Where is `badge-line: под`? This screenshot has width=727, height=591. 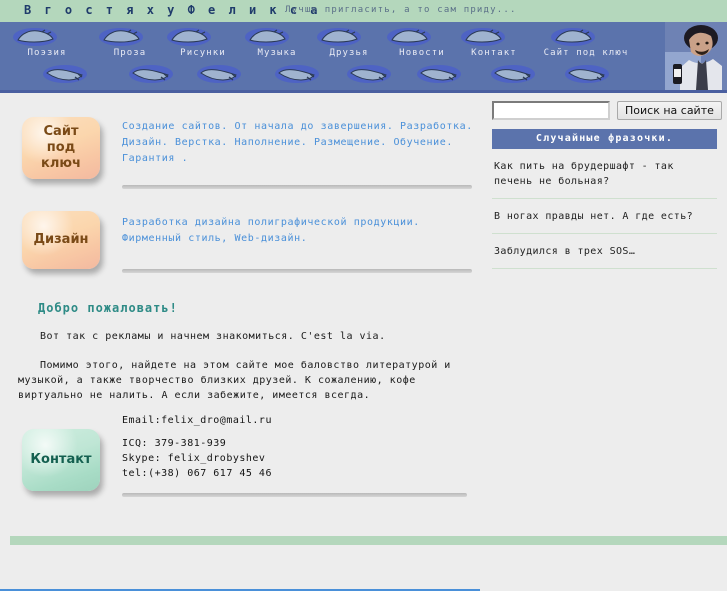
badge-line: под is located at coordinates (61, 147).